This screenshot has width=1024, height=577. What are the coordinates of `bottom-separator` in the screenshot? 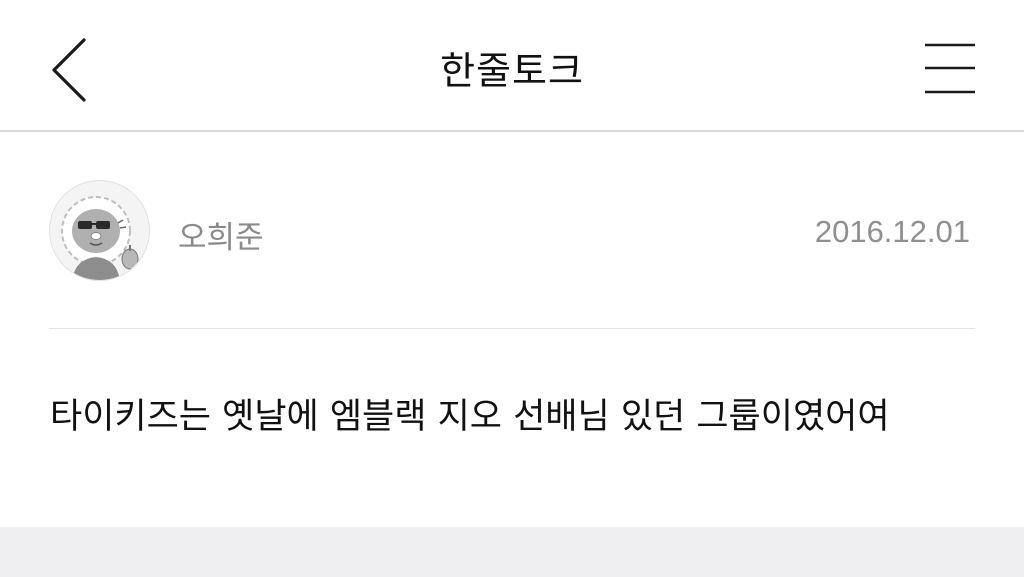 It's located at (512, 552).